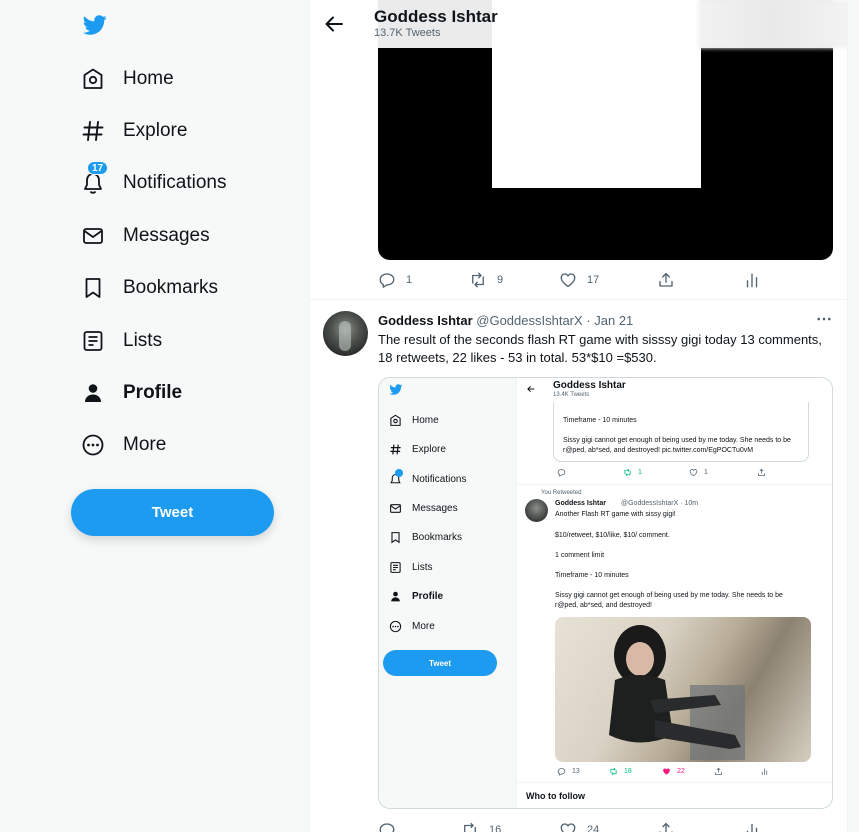  What do you see at coordinates (578, 299) in the screenshot?
I see `tweet-divider` at bounding box center [578, 299].